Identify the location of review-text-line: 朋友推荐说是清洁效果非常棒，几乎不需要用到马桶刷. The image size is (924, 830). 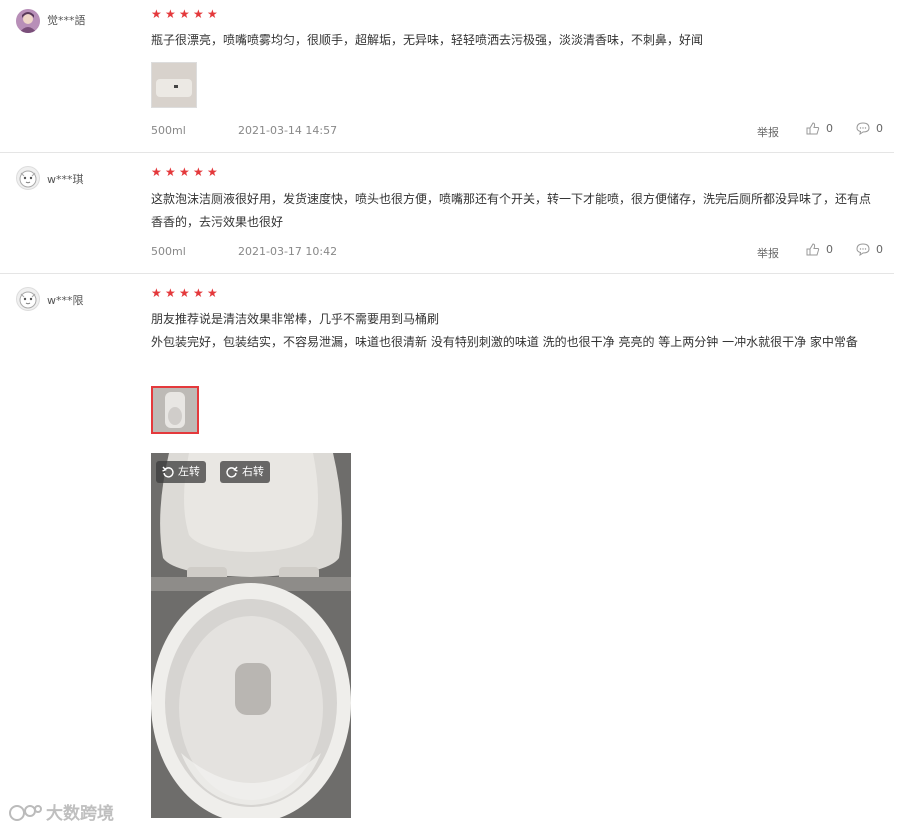
(295, 319).